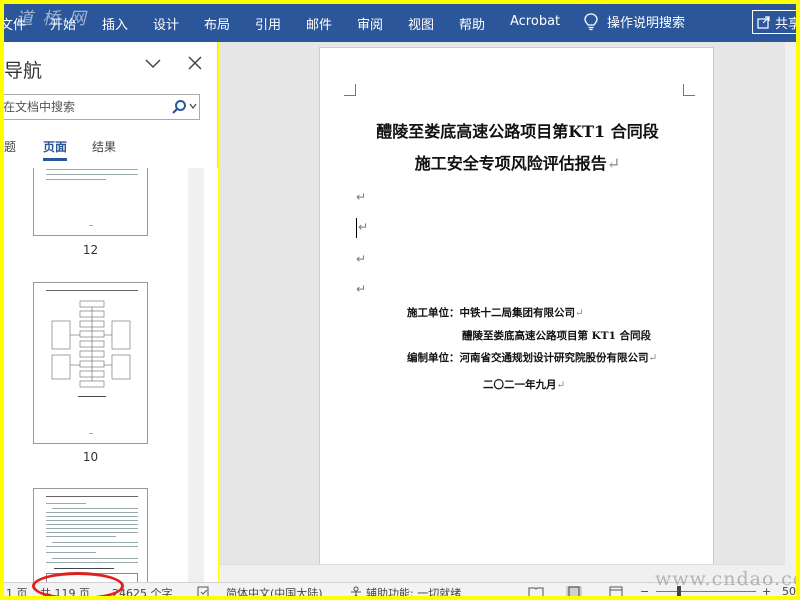  Describe the element at coordinates (83, 107) in the screenshot. I see `search-input` at that location.